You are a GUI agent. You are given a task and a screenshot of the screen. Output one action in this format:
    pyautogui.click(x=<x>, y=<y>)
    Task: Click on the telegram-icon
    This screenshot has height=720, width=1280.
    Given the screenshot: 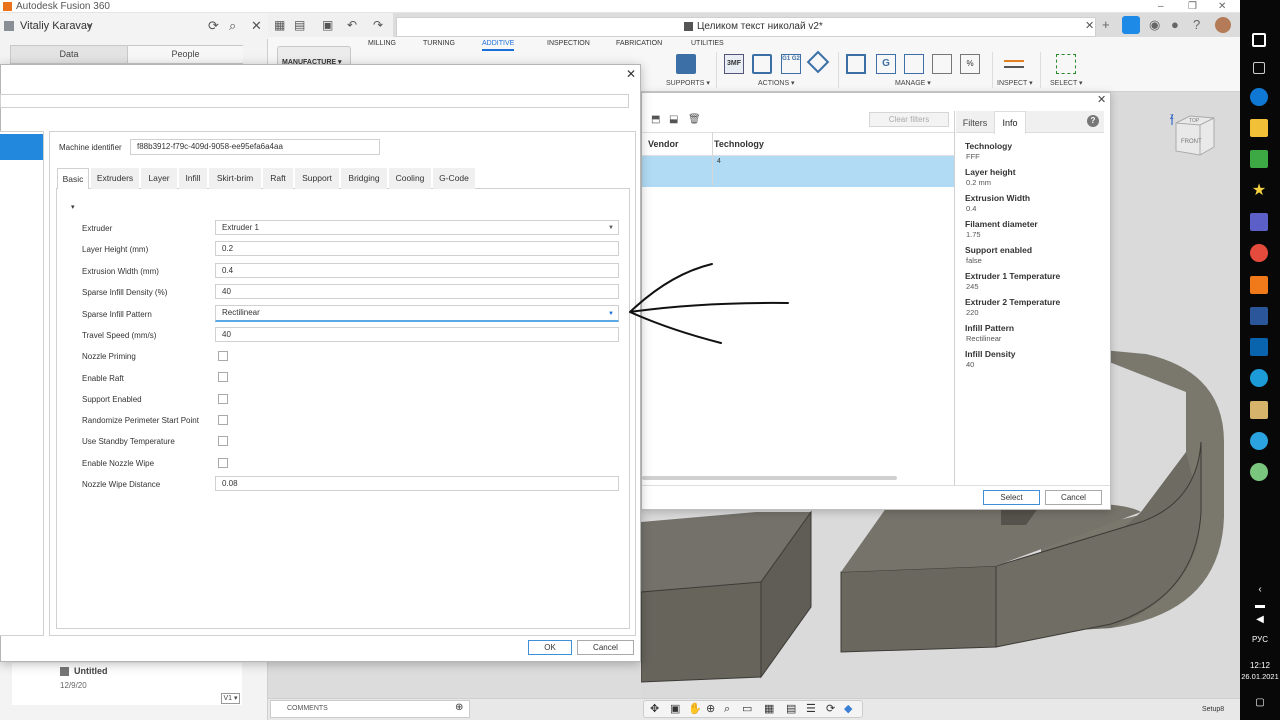 What is the action you would take?
    pyautogui.click(x=1259, y=441)
    